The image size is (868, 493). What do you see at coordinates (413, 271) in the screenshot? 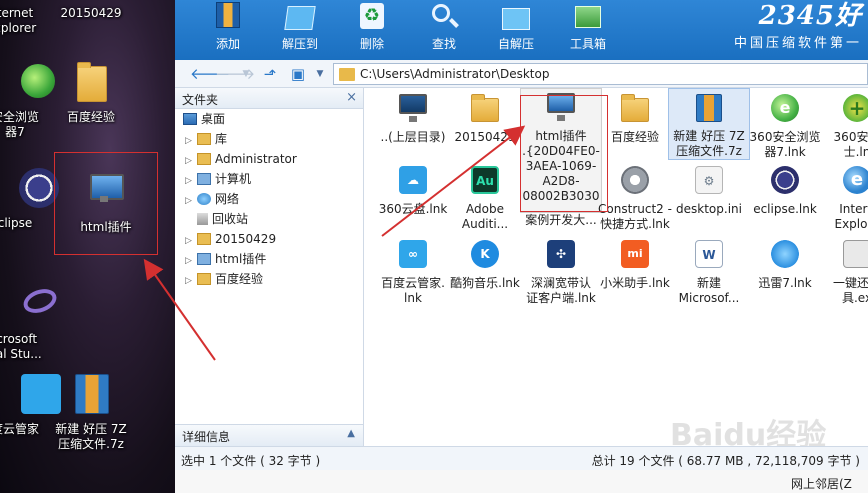
I see `file-item-baidu-cloud: ∞ 百度云管家. lnk` at bounding box center [413, 271].